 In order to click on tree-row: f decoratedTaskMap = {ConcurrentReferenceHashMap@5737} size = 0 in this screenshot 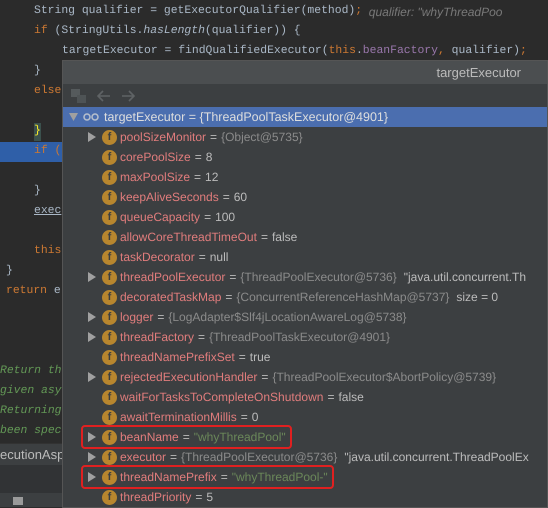, I will do `click(305, 297)`.